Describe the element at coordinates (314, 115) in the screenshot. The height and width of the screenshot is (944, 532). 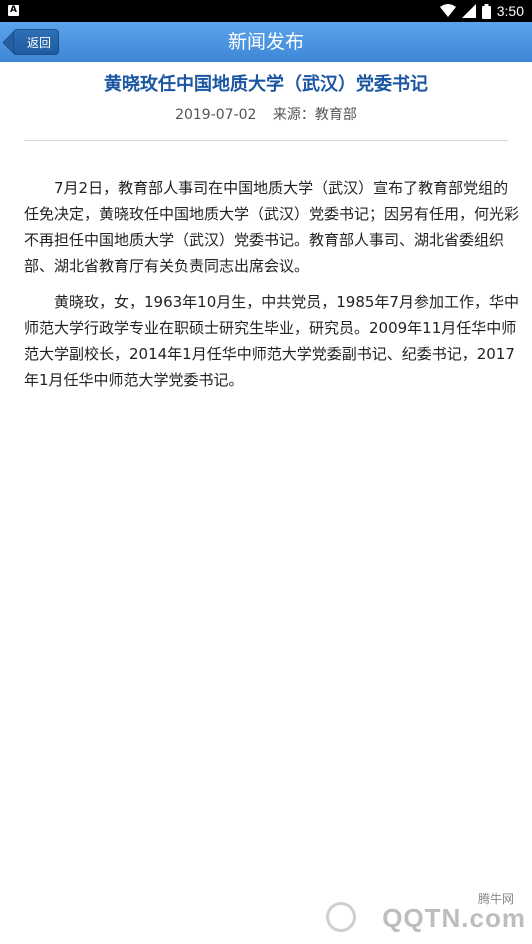
I see `article-source: 来源：教育部` at that location.